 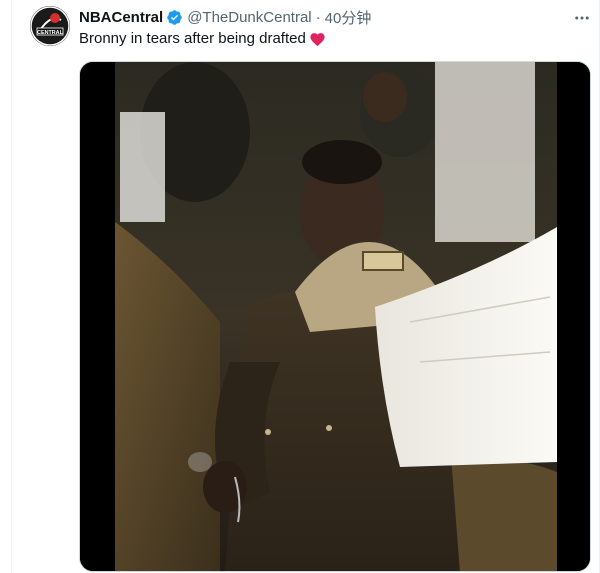 I want to click on more-button, so click(x=582, y=18).